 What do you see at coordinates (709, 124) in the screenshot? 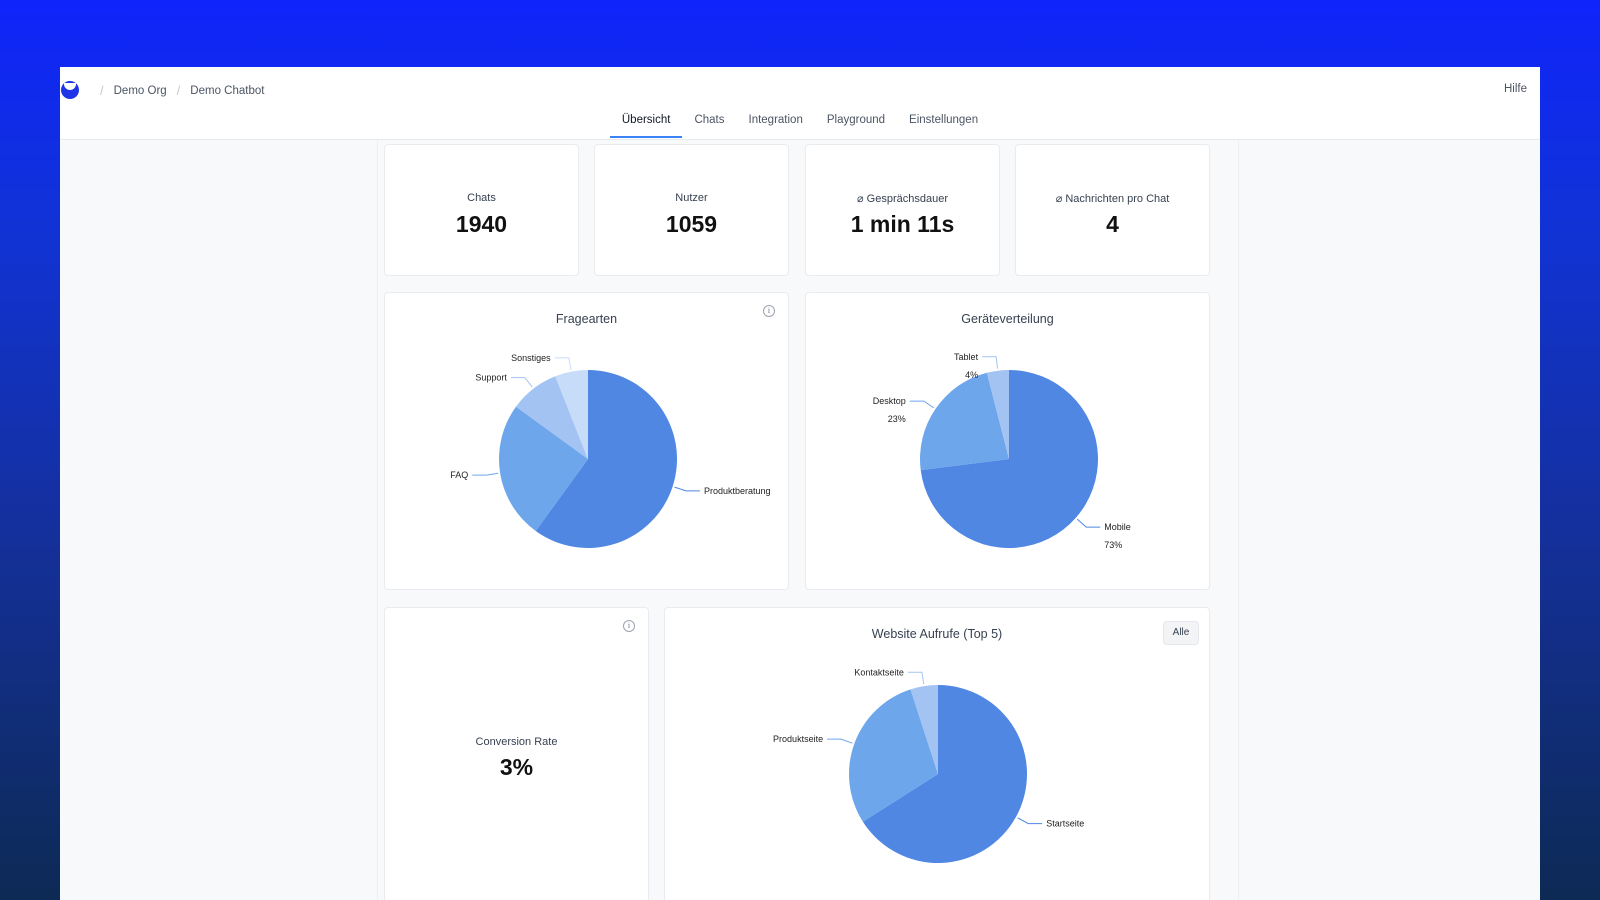
I see `tab-chats: Chats` at bounding box center [709, 124].